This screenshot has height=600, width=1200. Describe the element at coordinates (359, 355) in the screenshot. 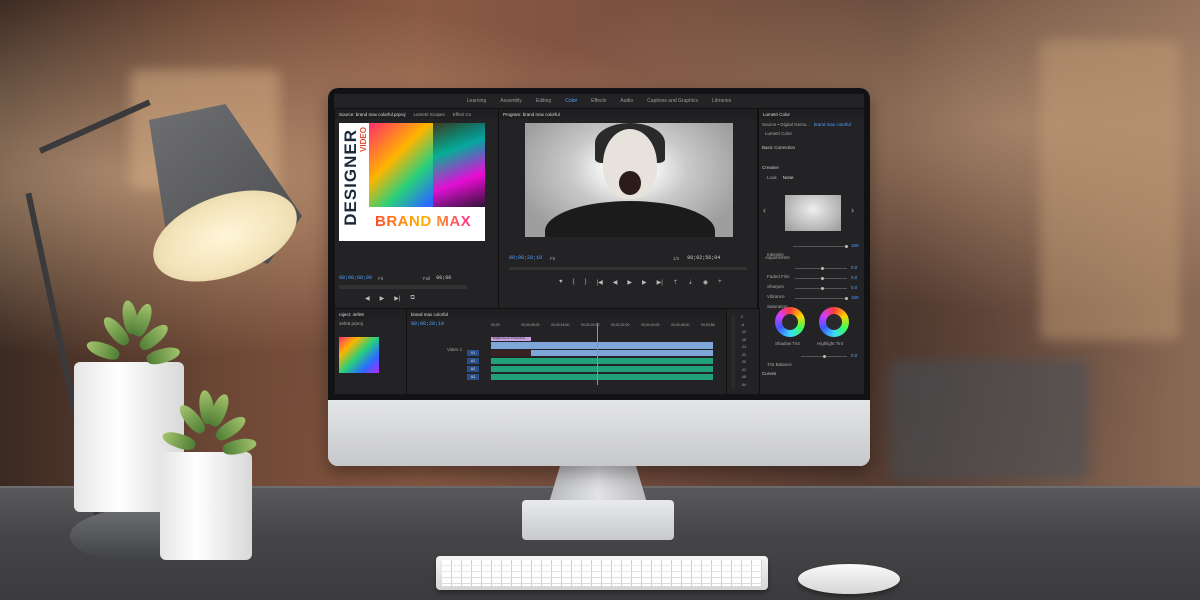

I see `project-clip-thumbnail` at that location.